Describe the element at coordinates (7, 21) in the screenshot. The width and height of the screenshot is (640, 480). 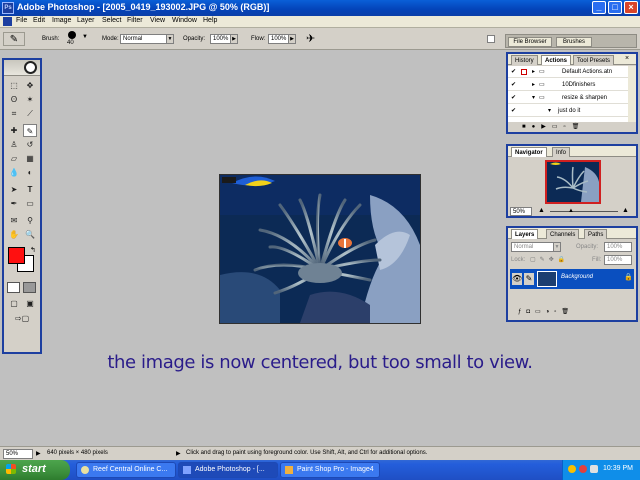
I see `document-icon` at that location.